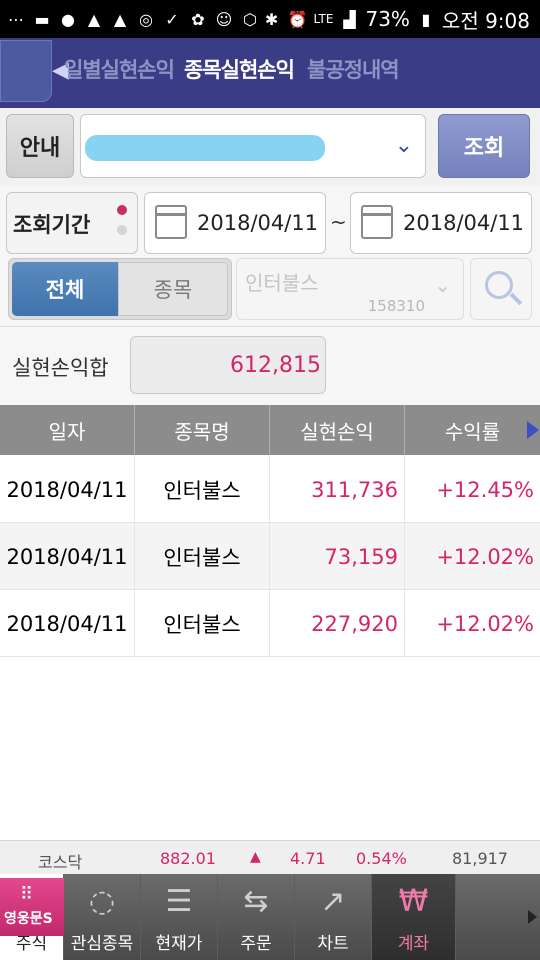 The width and height of the screenshot is (540, 960). What do you see at coordinates (387, 19) in the screenshot?
I see `battery-percent: 73%` at bounding box center [387, 19].